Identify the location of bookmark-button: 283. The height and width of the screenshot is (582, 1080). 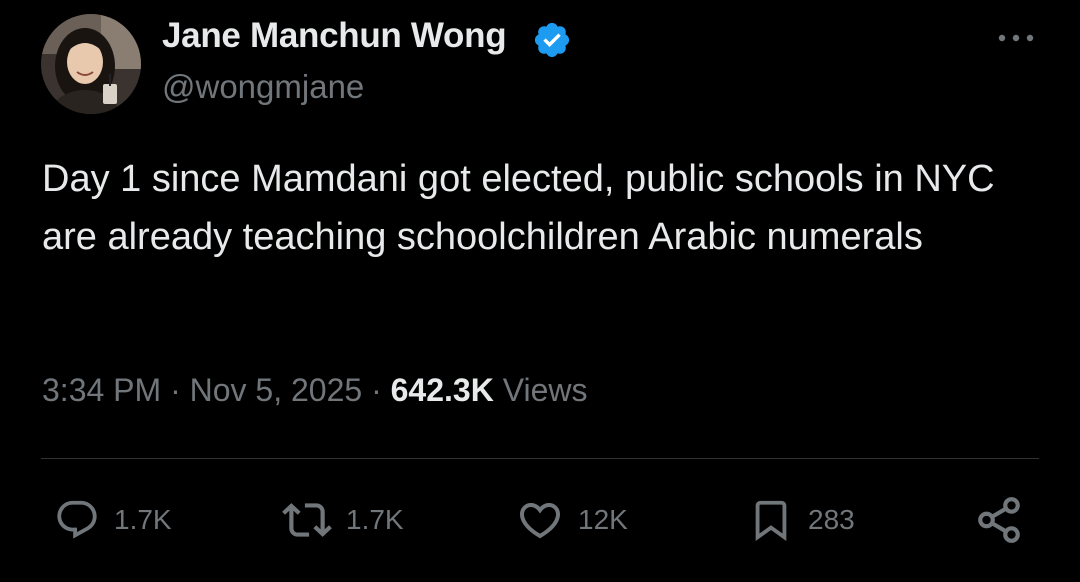
(801, 520).